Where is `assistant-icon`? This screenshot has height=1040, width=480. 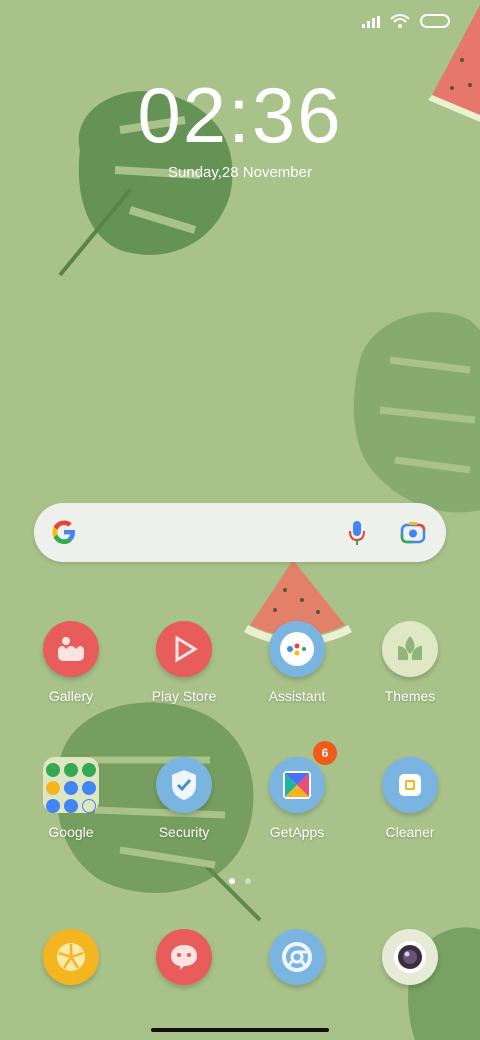 assistant-icon is located at coordinates (297, 649).